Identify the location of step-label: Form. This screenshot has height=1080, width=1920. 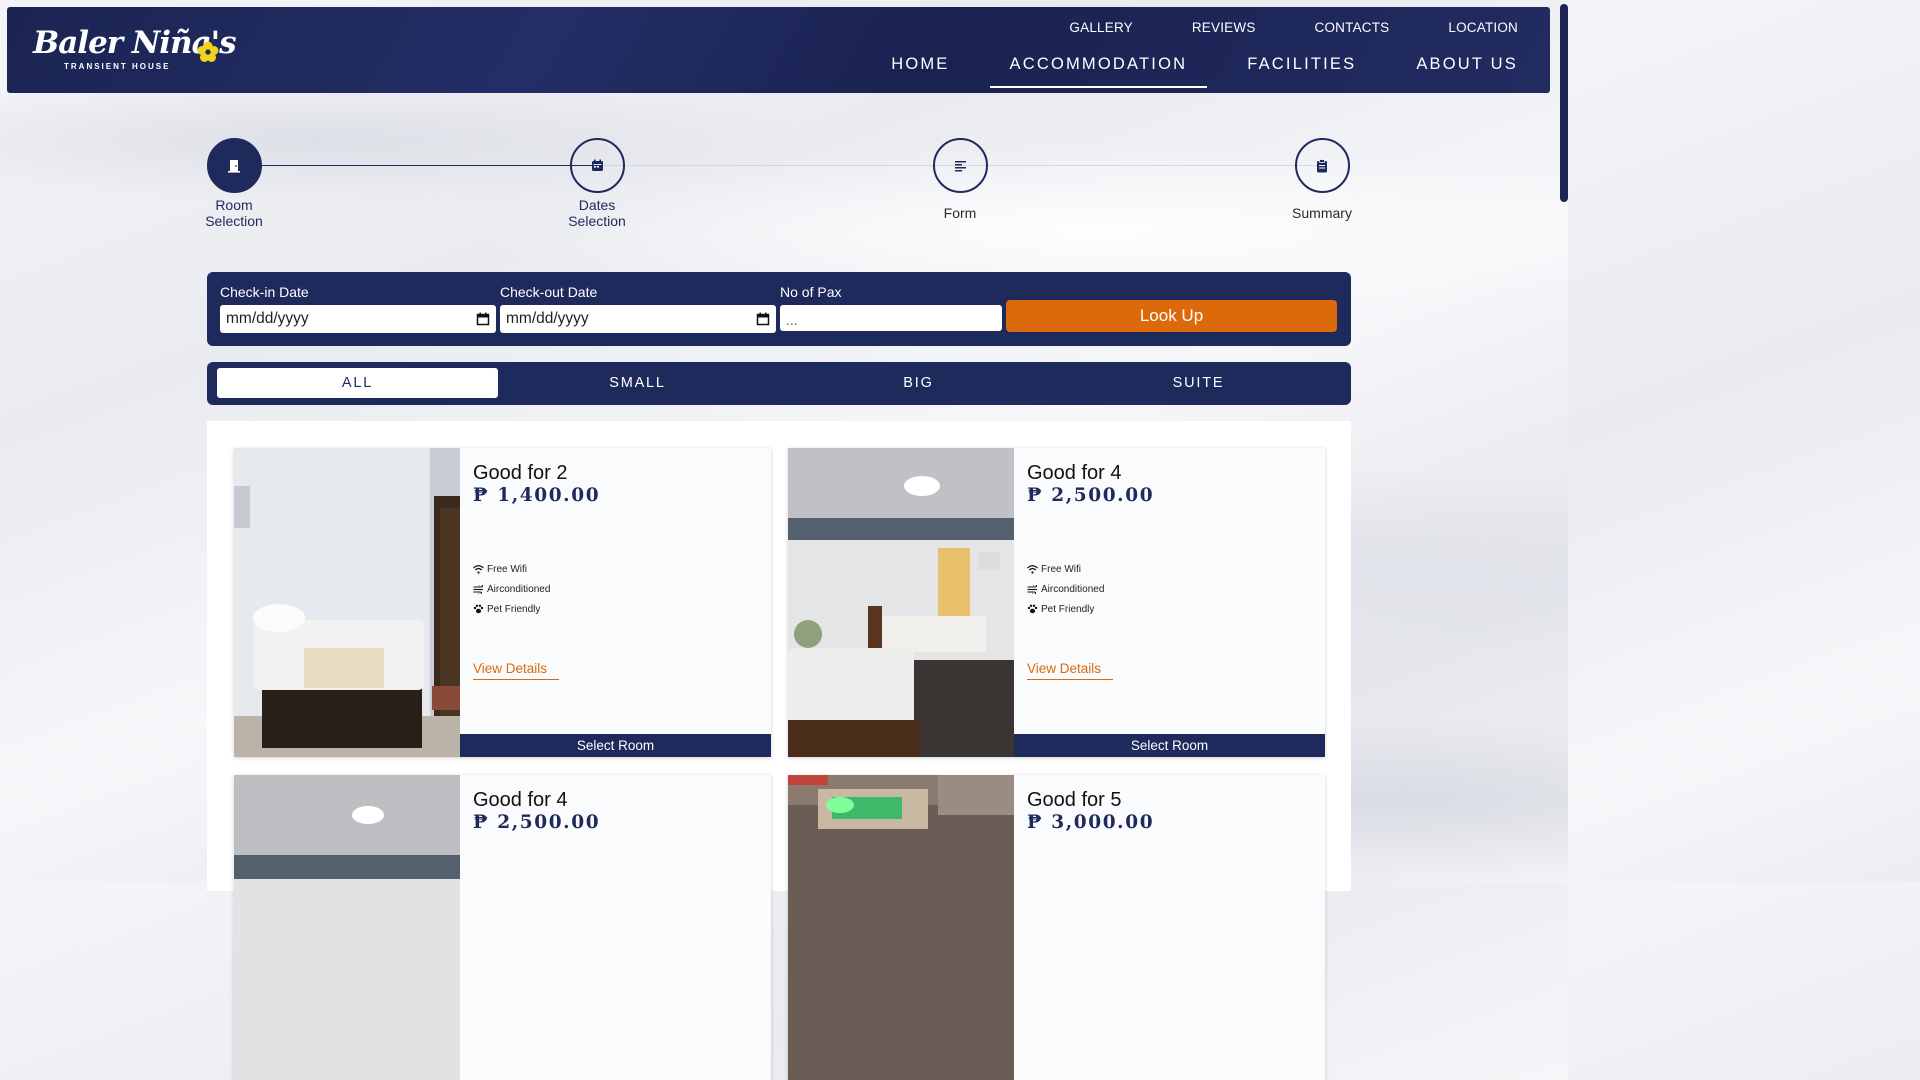
(960, 213).